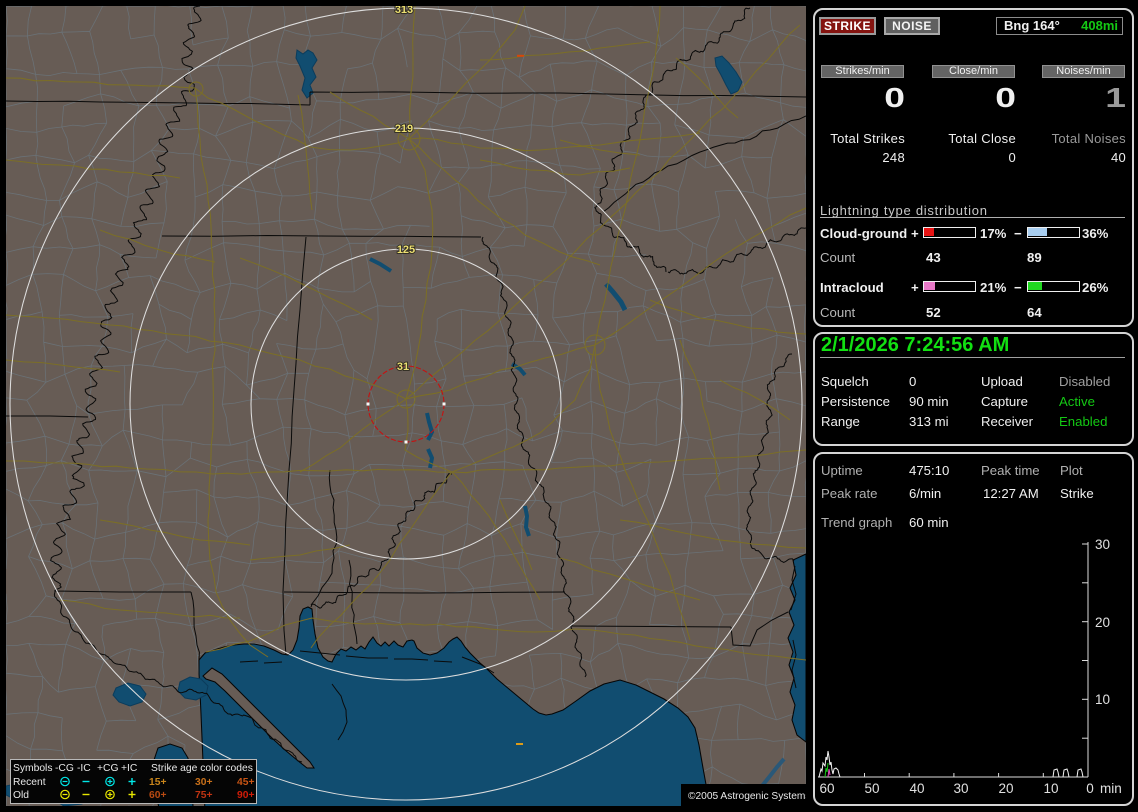 Image resolution: width=1138 pixels, height=812 pixels. Describe the element at coordinates (404, 129) in the screenshot. I see `svg-text: 219` at that location.